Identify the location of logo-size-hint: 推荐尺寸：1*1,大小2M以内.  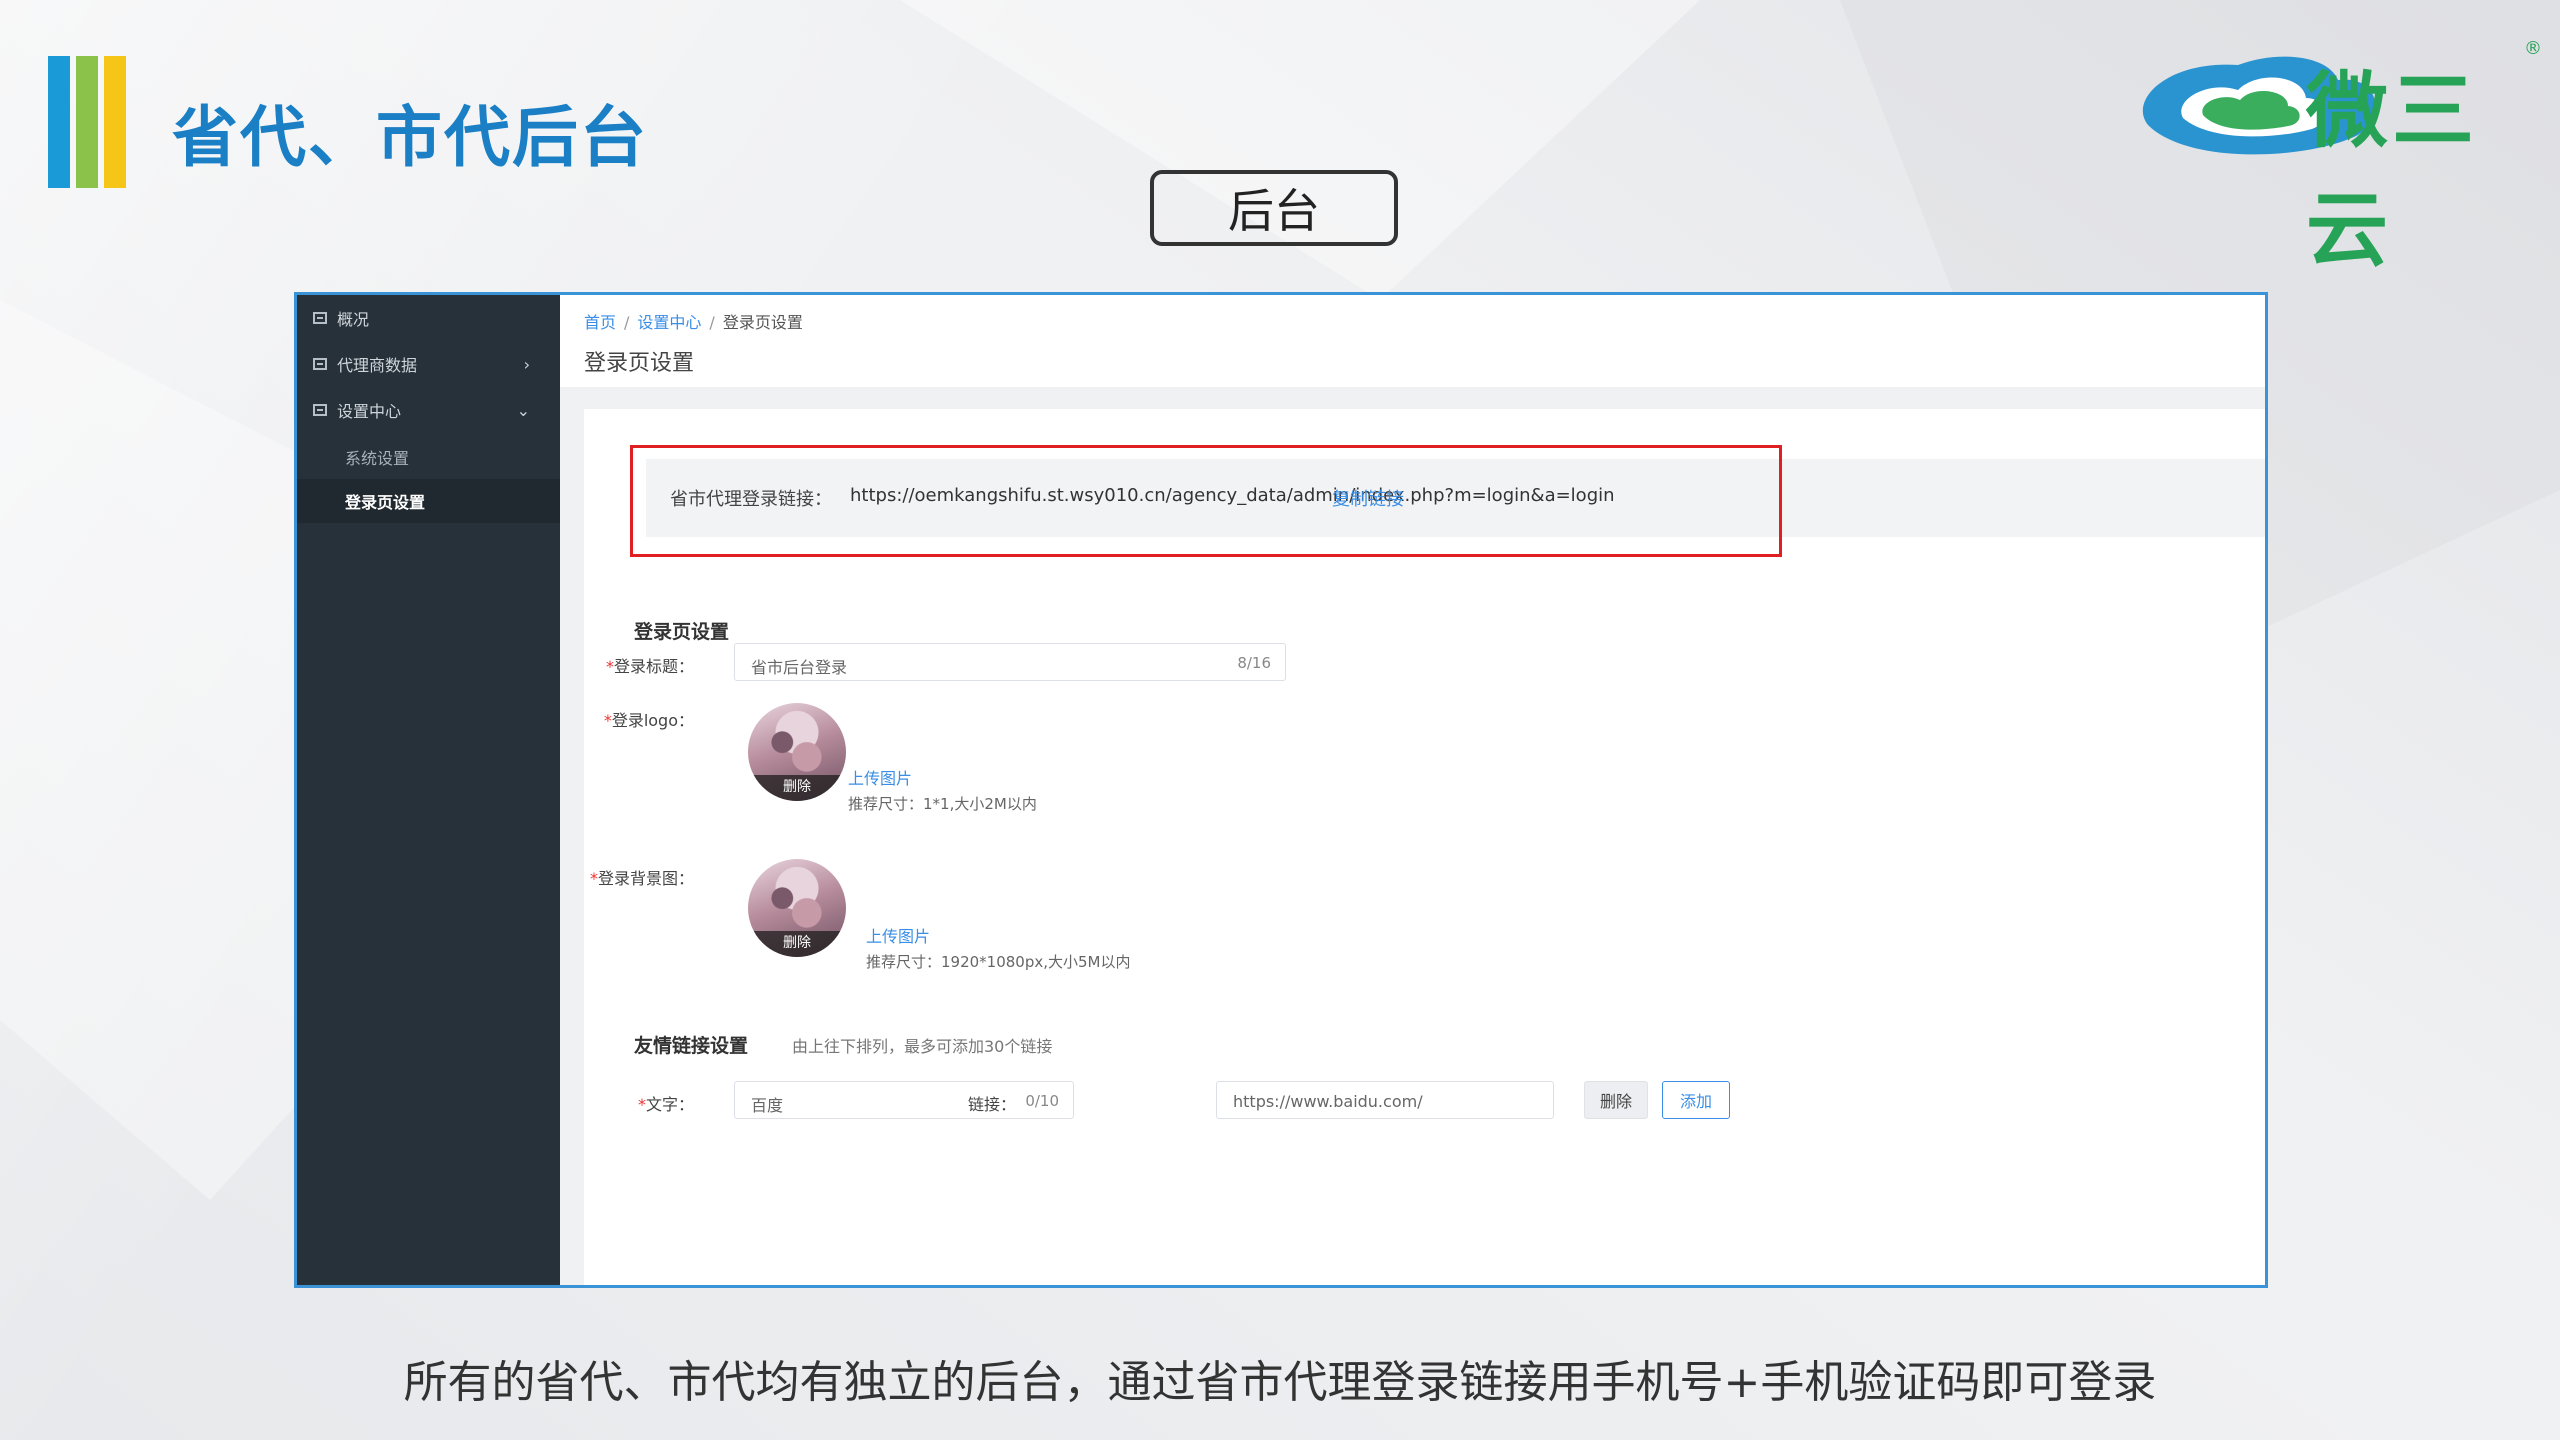
(942, 804).